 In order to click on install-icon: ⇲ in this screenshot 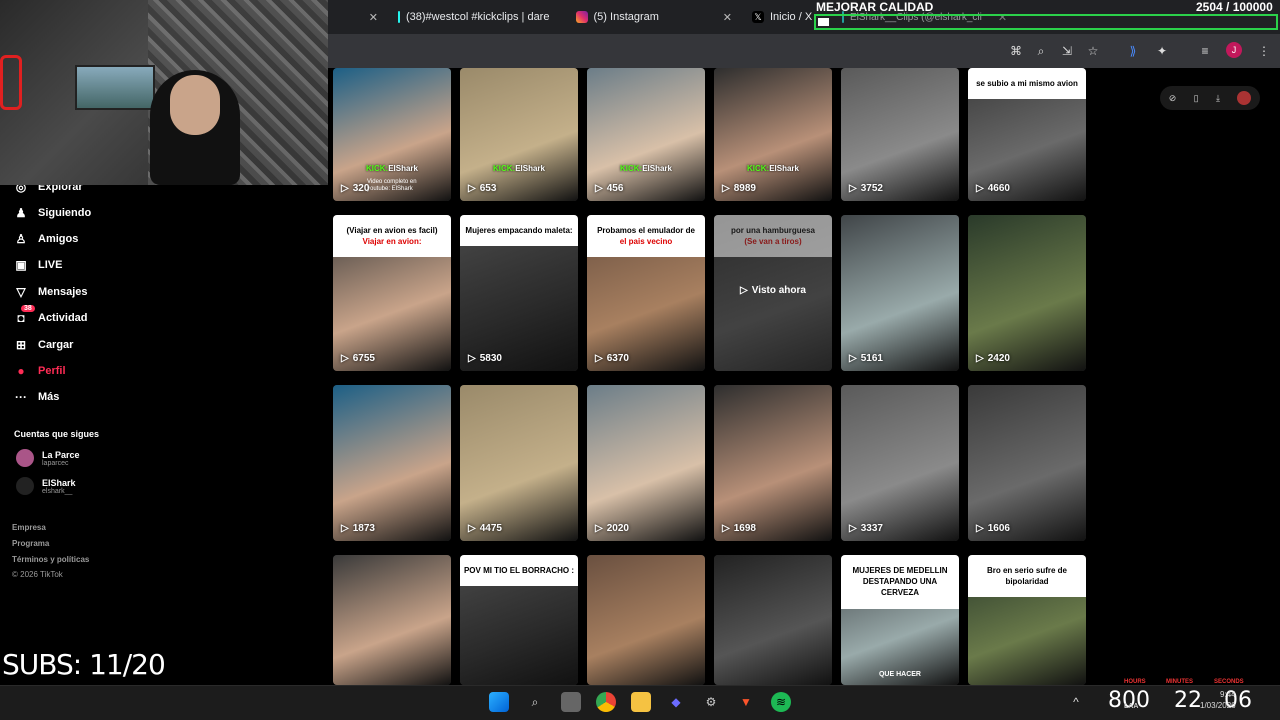, I will do `click(1067, 51)`.